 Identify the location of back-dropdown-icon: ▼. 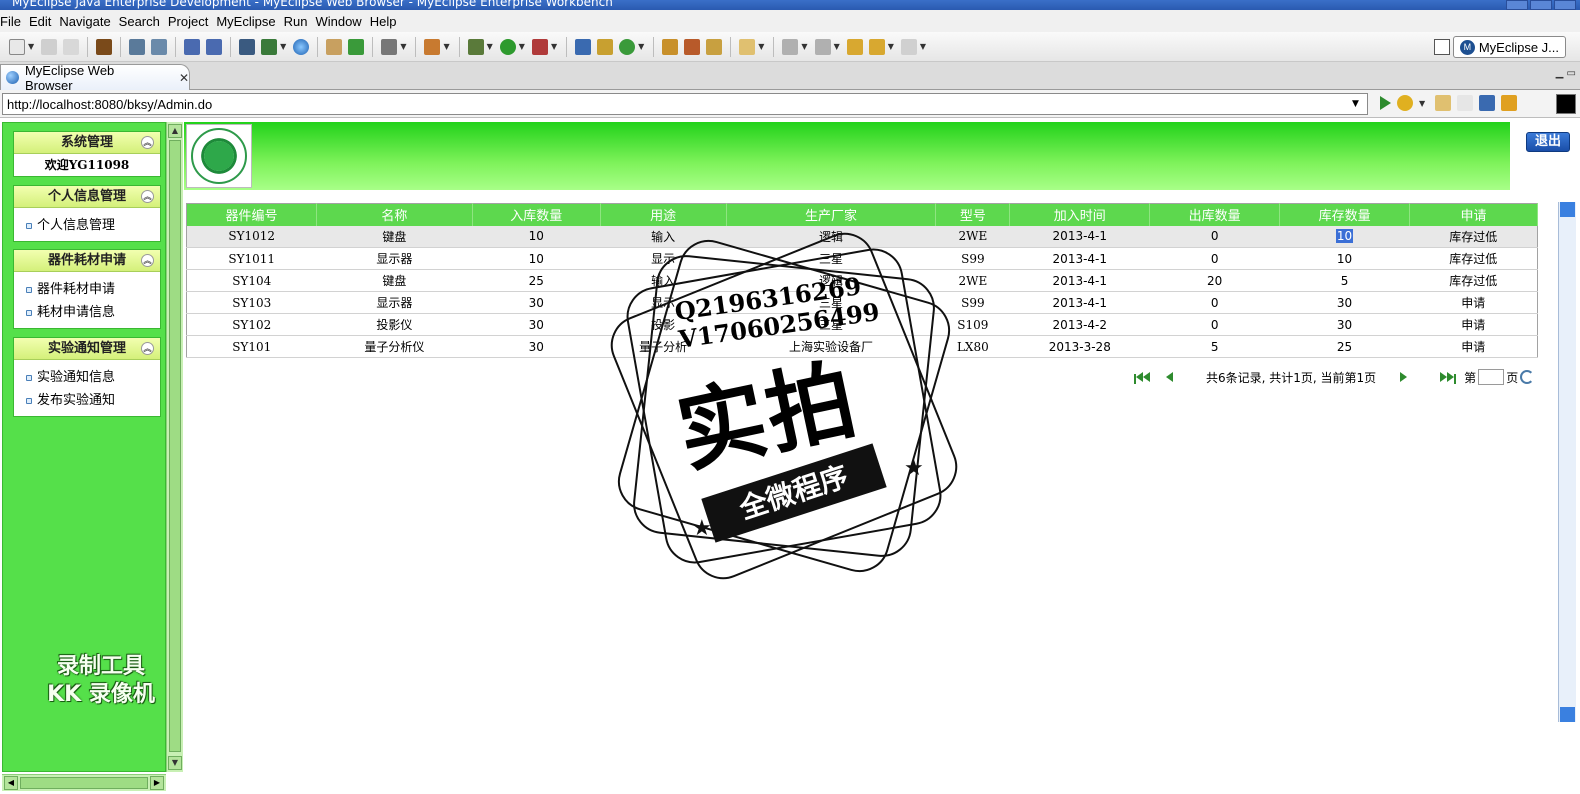
(891, 46).